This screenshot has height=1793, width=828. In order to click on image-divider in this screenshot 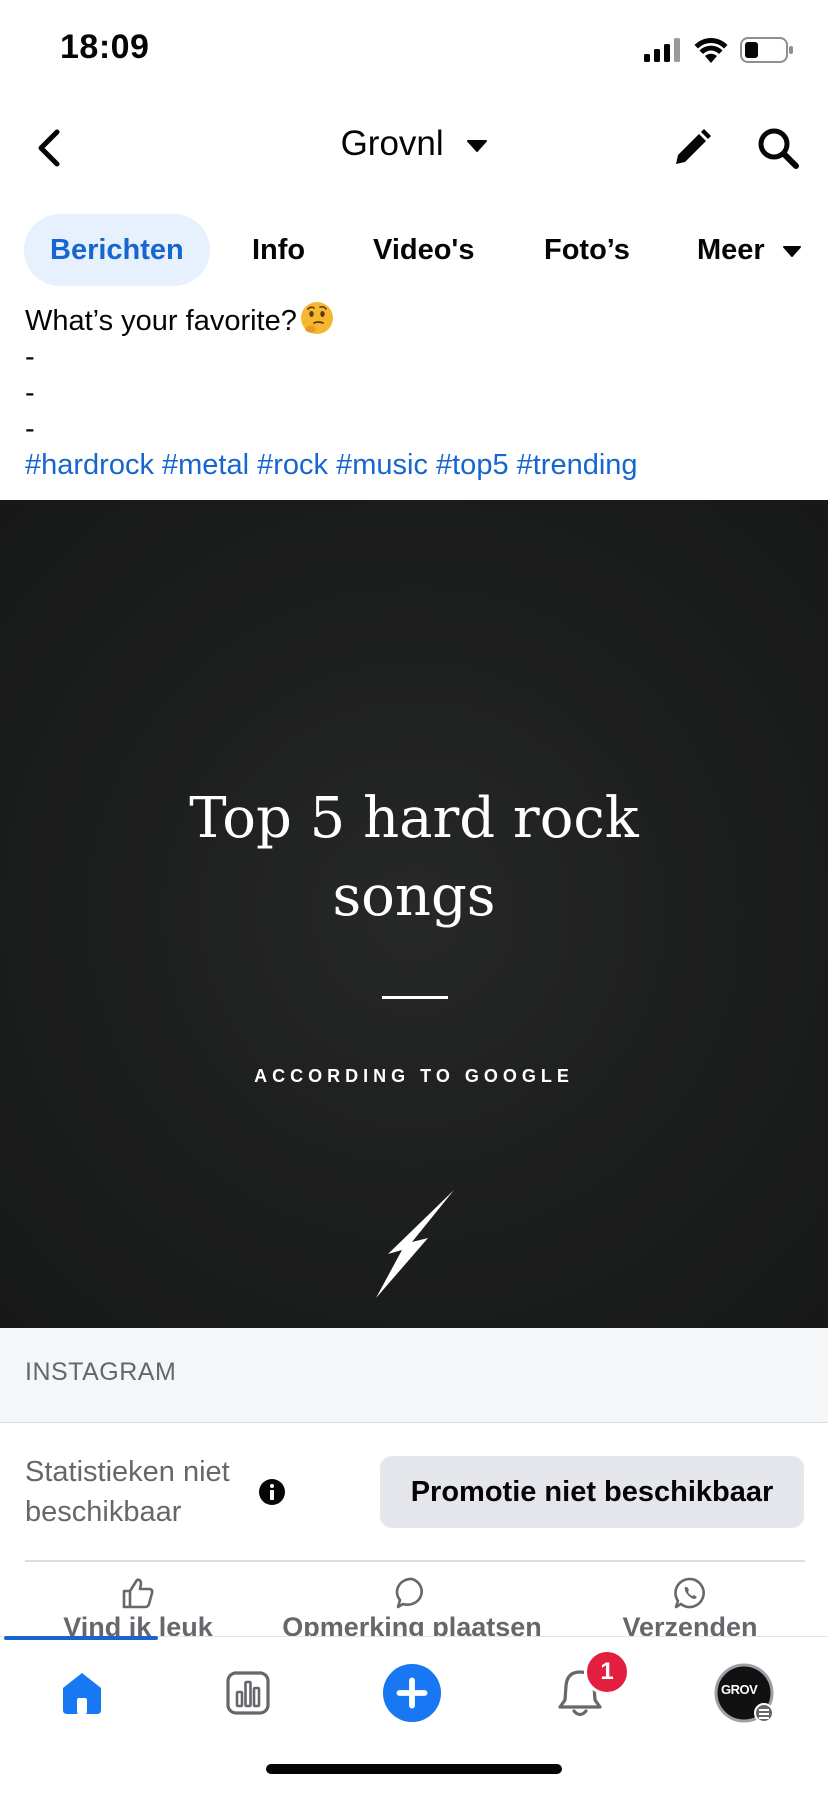, I will do `click(415, 997)`.